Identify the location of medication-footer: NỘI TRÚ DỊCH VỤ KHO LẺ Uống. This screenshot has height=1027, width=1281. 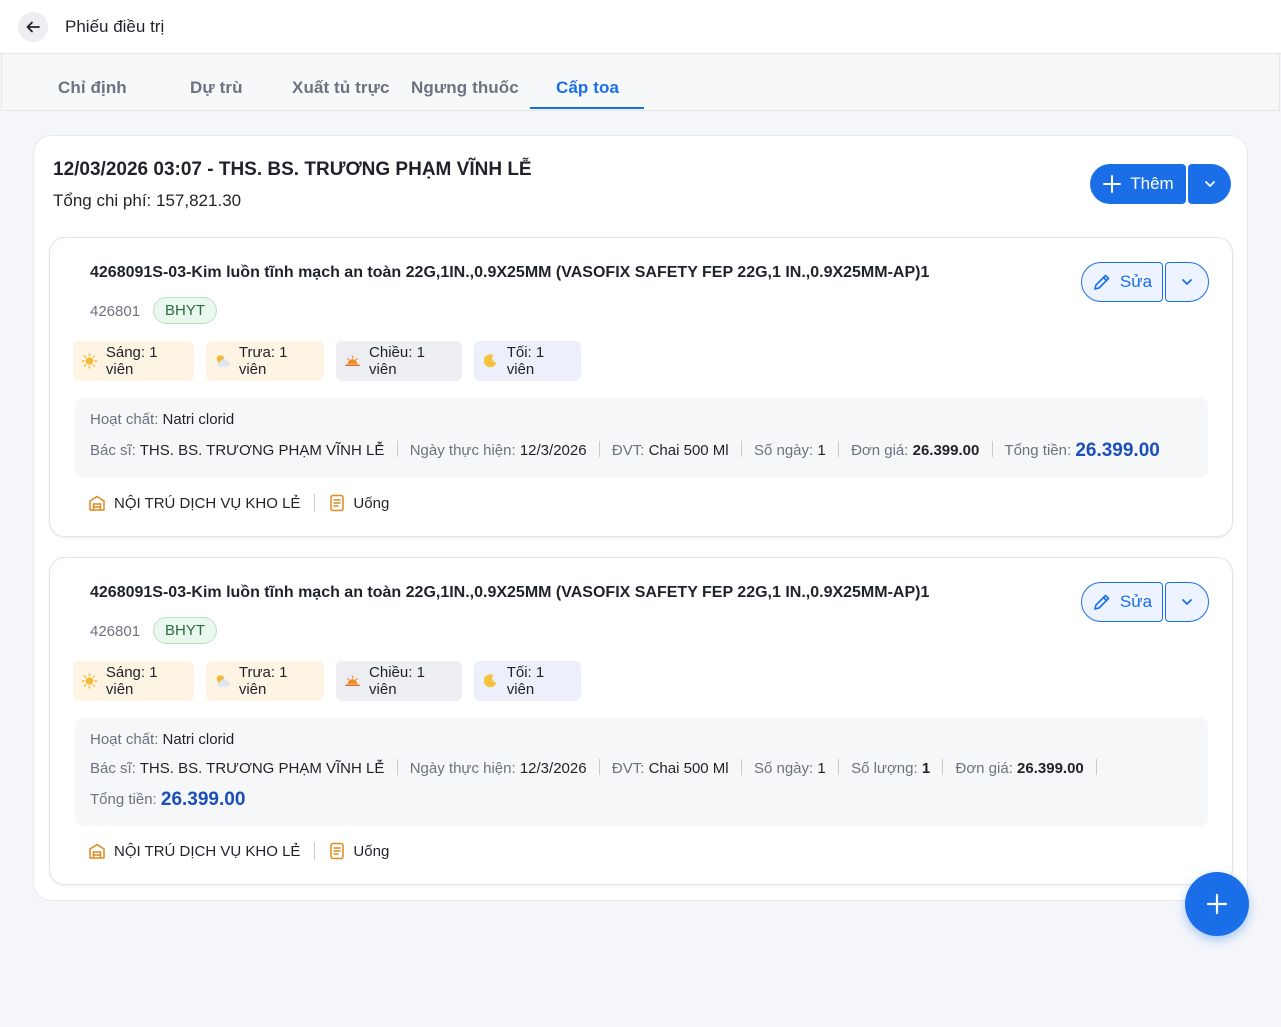
(238, 503).